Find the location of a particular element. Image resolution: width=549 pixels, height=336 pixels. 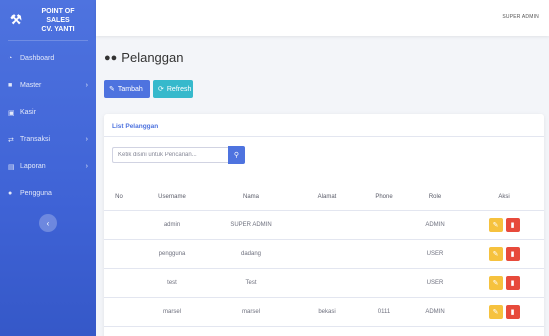

sidebar-item-laporan: ▤ Laporan › is located at coordinates (48, 166).